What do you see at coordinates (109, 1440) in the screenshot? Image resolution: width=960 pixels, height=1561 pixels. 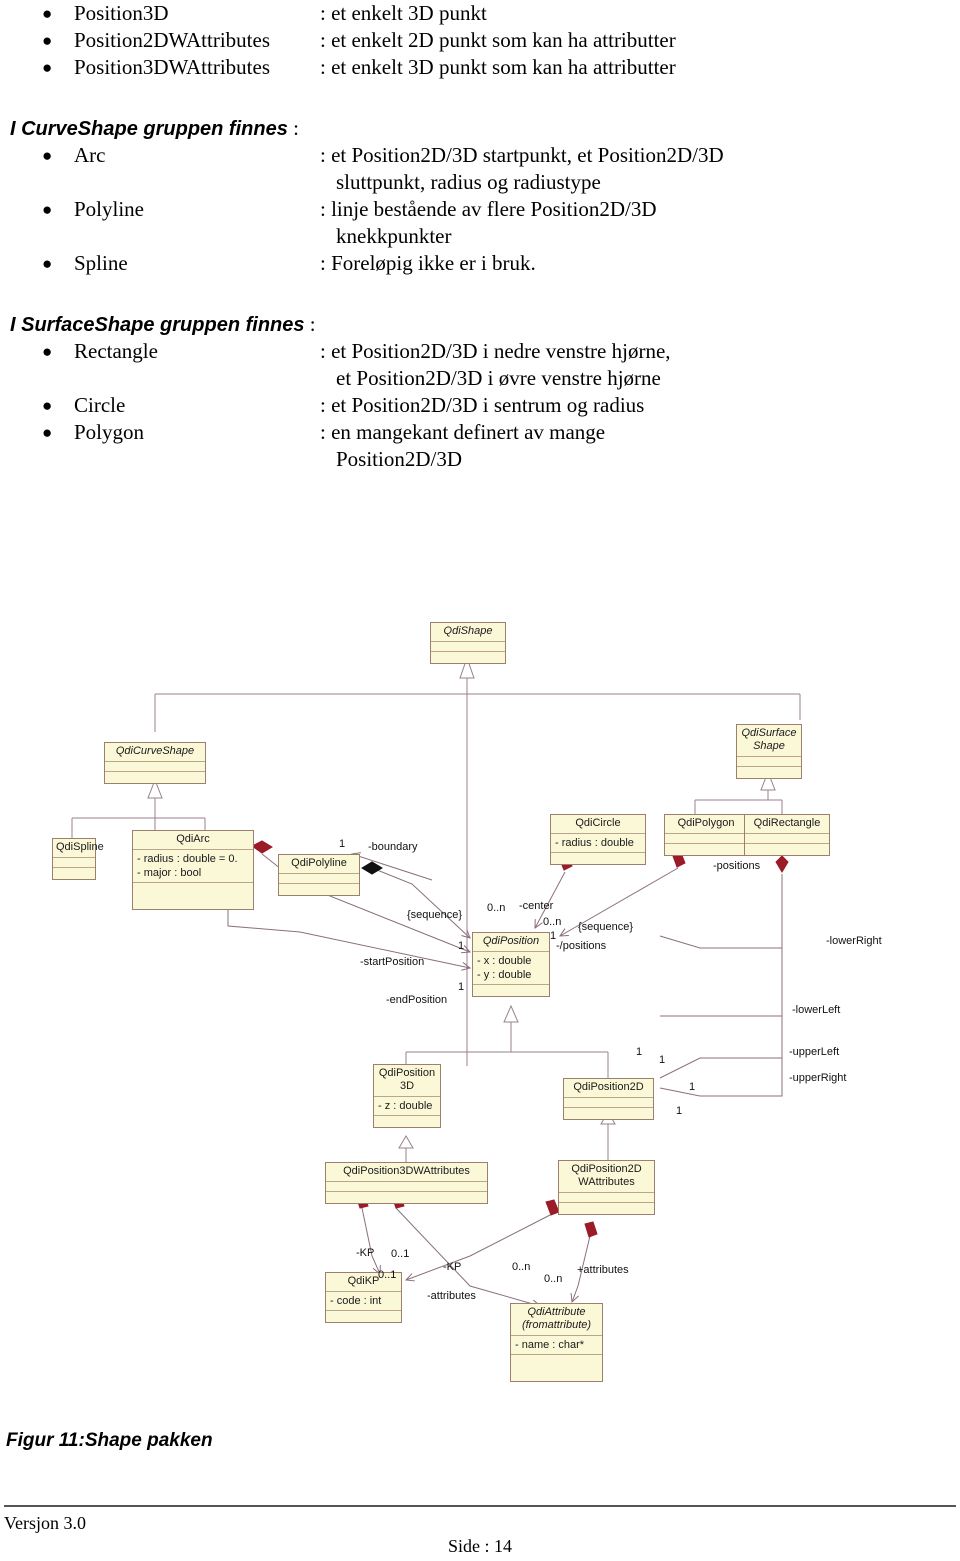 I see `figure-caption: Figur 11:Shape pakken` at bounding box center [109, 1440].